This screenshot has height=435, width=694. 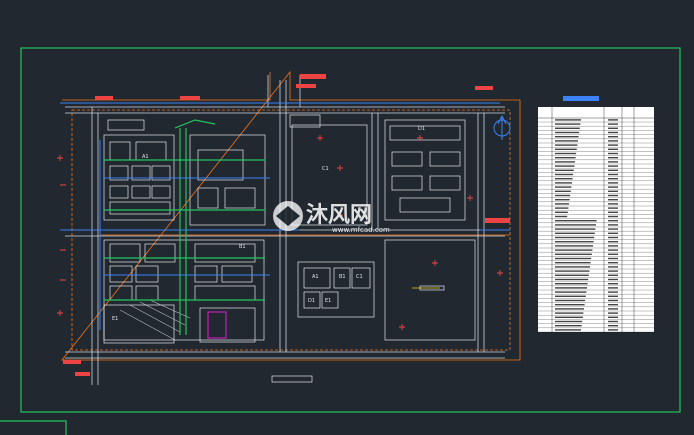 What do you see at coordinates (596, 214) in the screenshot?
I see `equipment-table` at bounding box center [596, 214].